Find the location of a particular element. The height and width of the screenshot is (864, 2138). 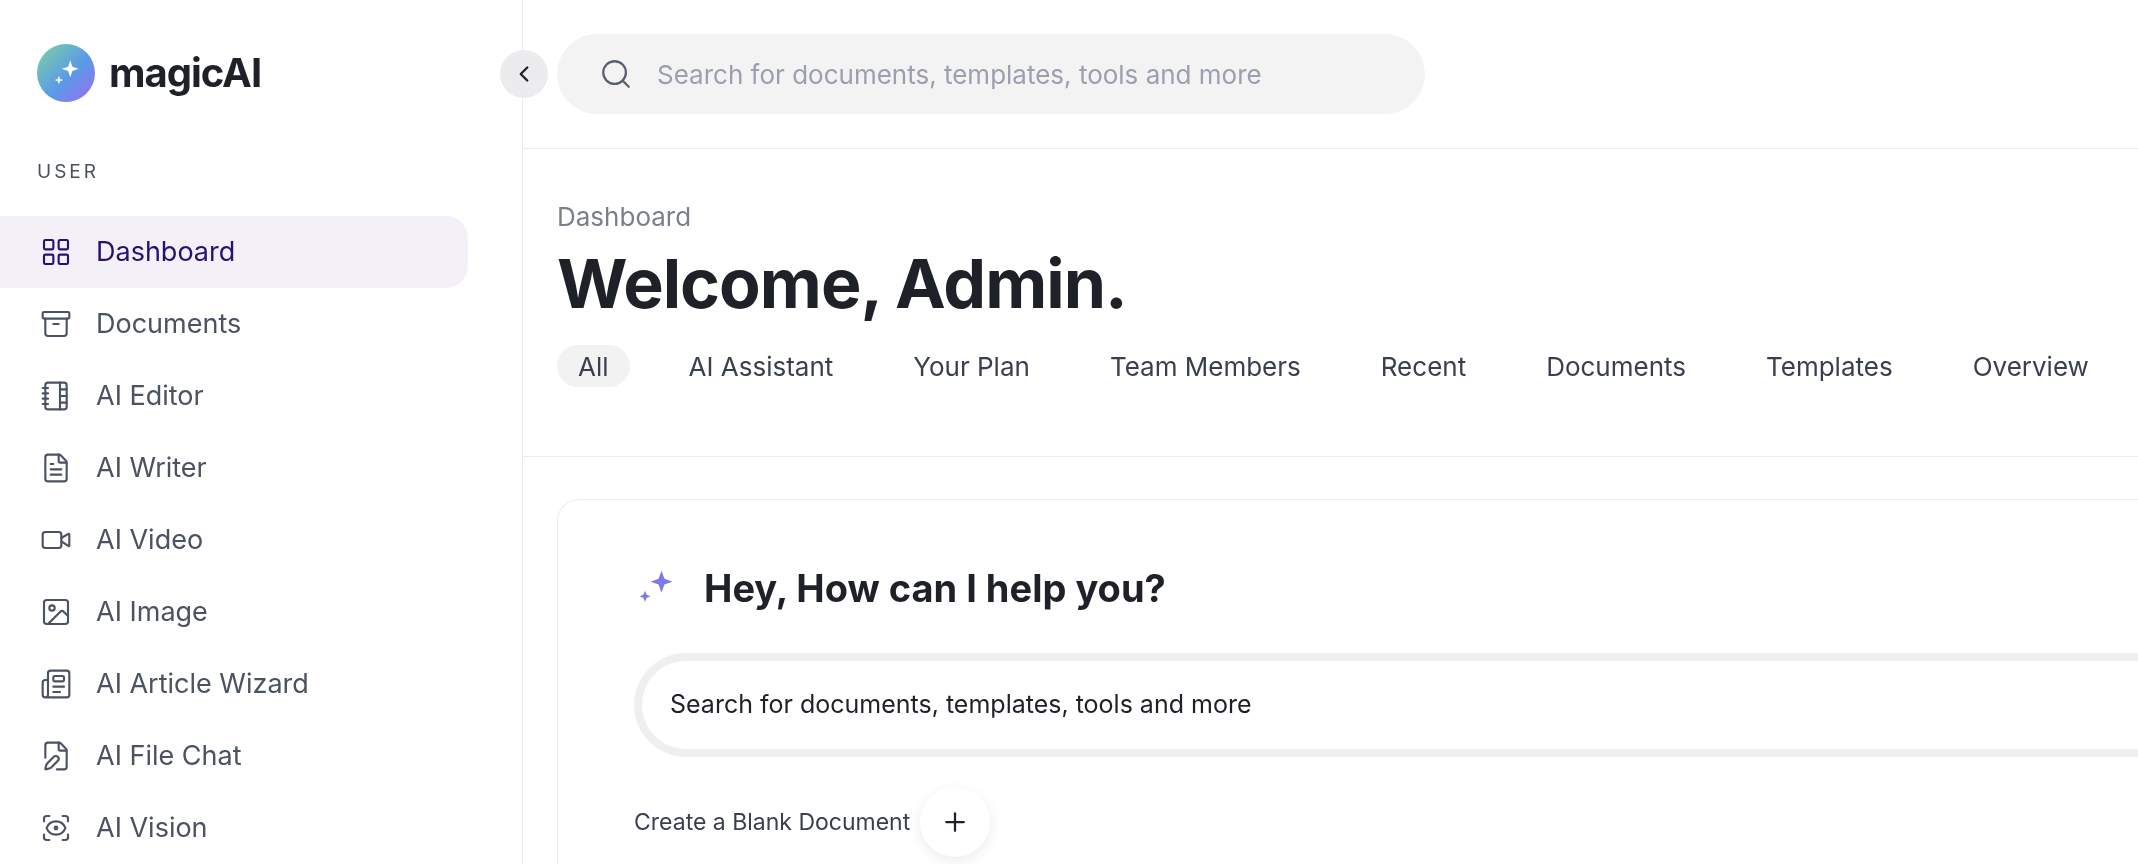

sidebar-item: AI Video is located at coordinates (234, 540).